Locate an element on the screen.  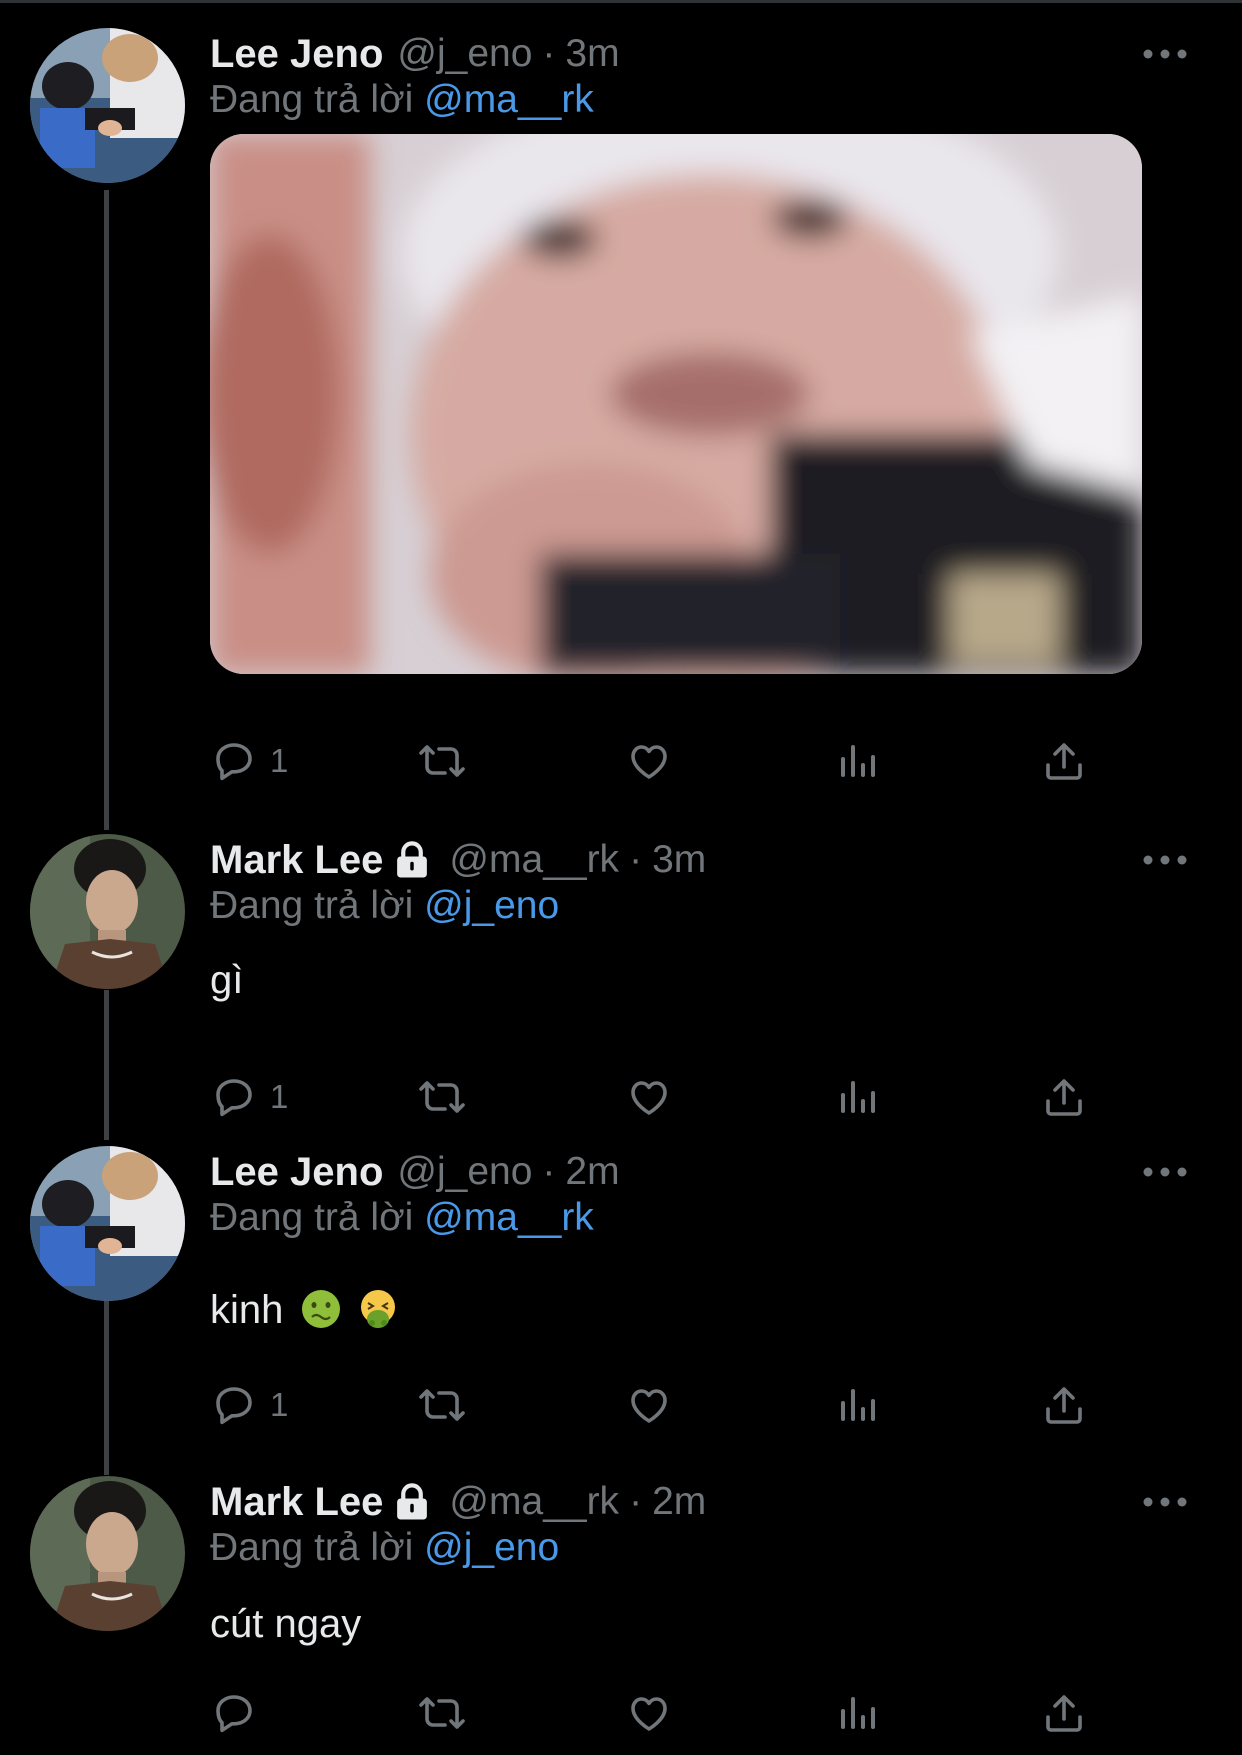
tweet-header: Lee Jeno @j_eno · 3m is located at coordinates (415, 54).